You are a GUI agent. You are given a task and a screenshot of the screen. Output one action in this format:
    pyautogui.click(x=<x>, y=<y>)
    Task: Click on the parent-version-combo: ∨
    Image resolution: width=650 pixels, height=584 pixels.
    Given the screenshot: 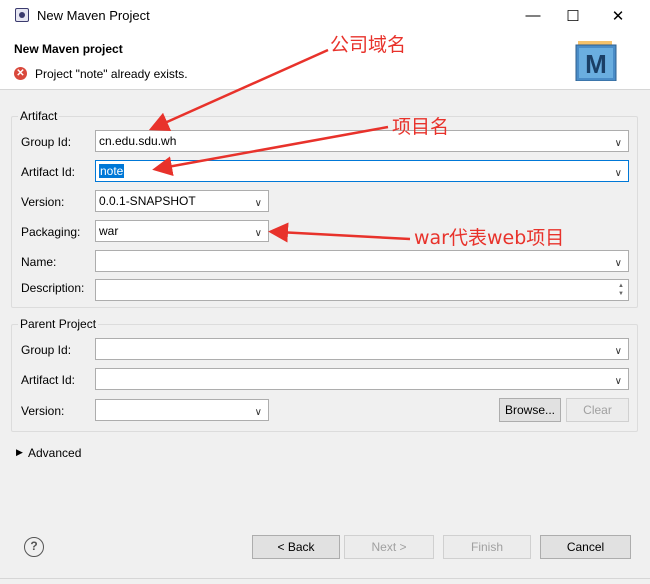 What is the action you would take?
    pyautogui.click(x=182, y=410)
    